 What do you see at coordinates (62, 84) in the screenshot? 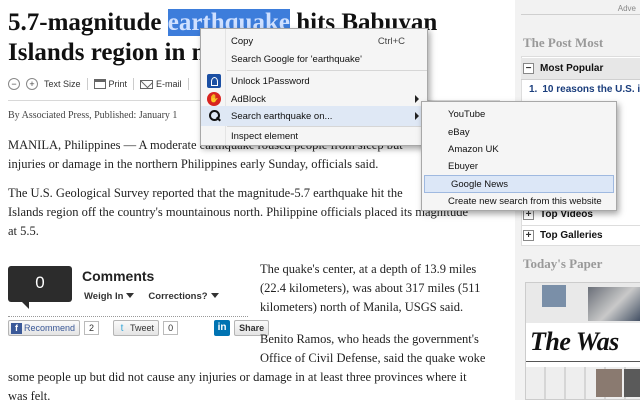
I see `text-size-label: Text Size` at bounding box center [62, 84].